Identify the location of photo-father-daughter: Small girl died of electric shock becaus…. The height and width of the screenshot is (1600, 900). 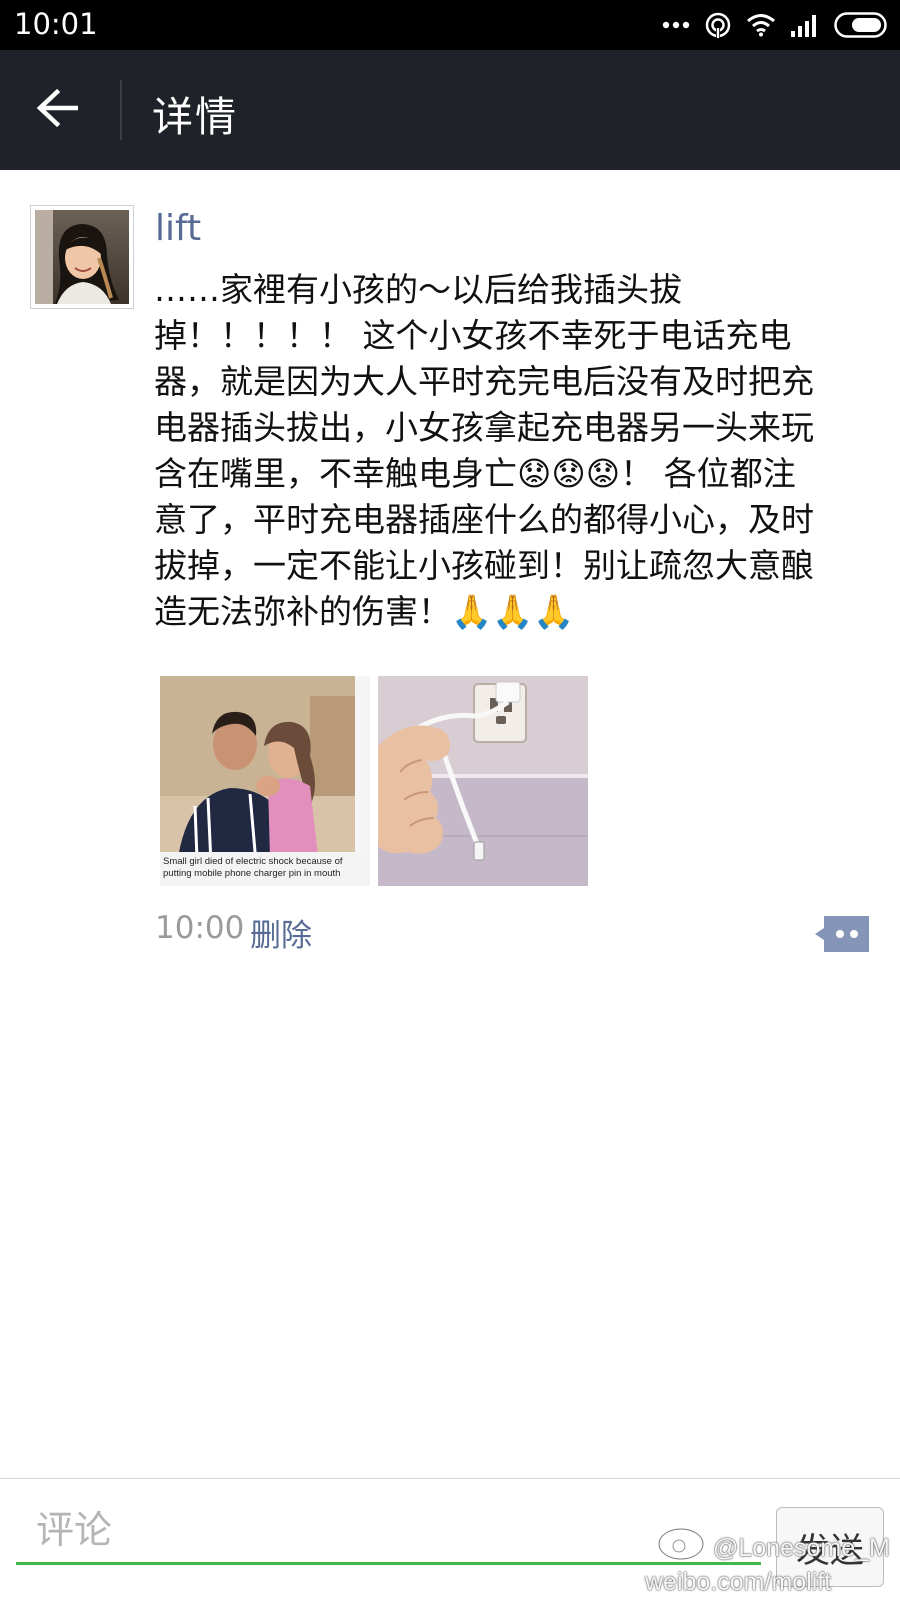
(265, 781).